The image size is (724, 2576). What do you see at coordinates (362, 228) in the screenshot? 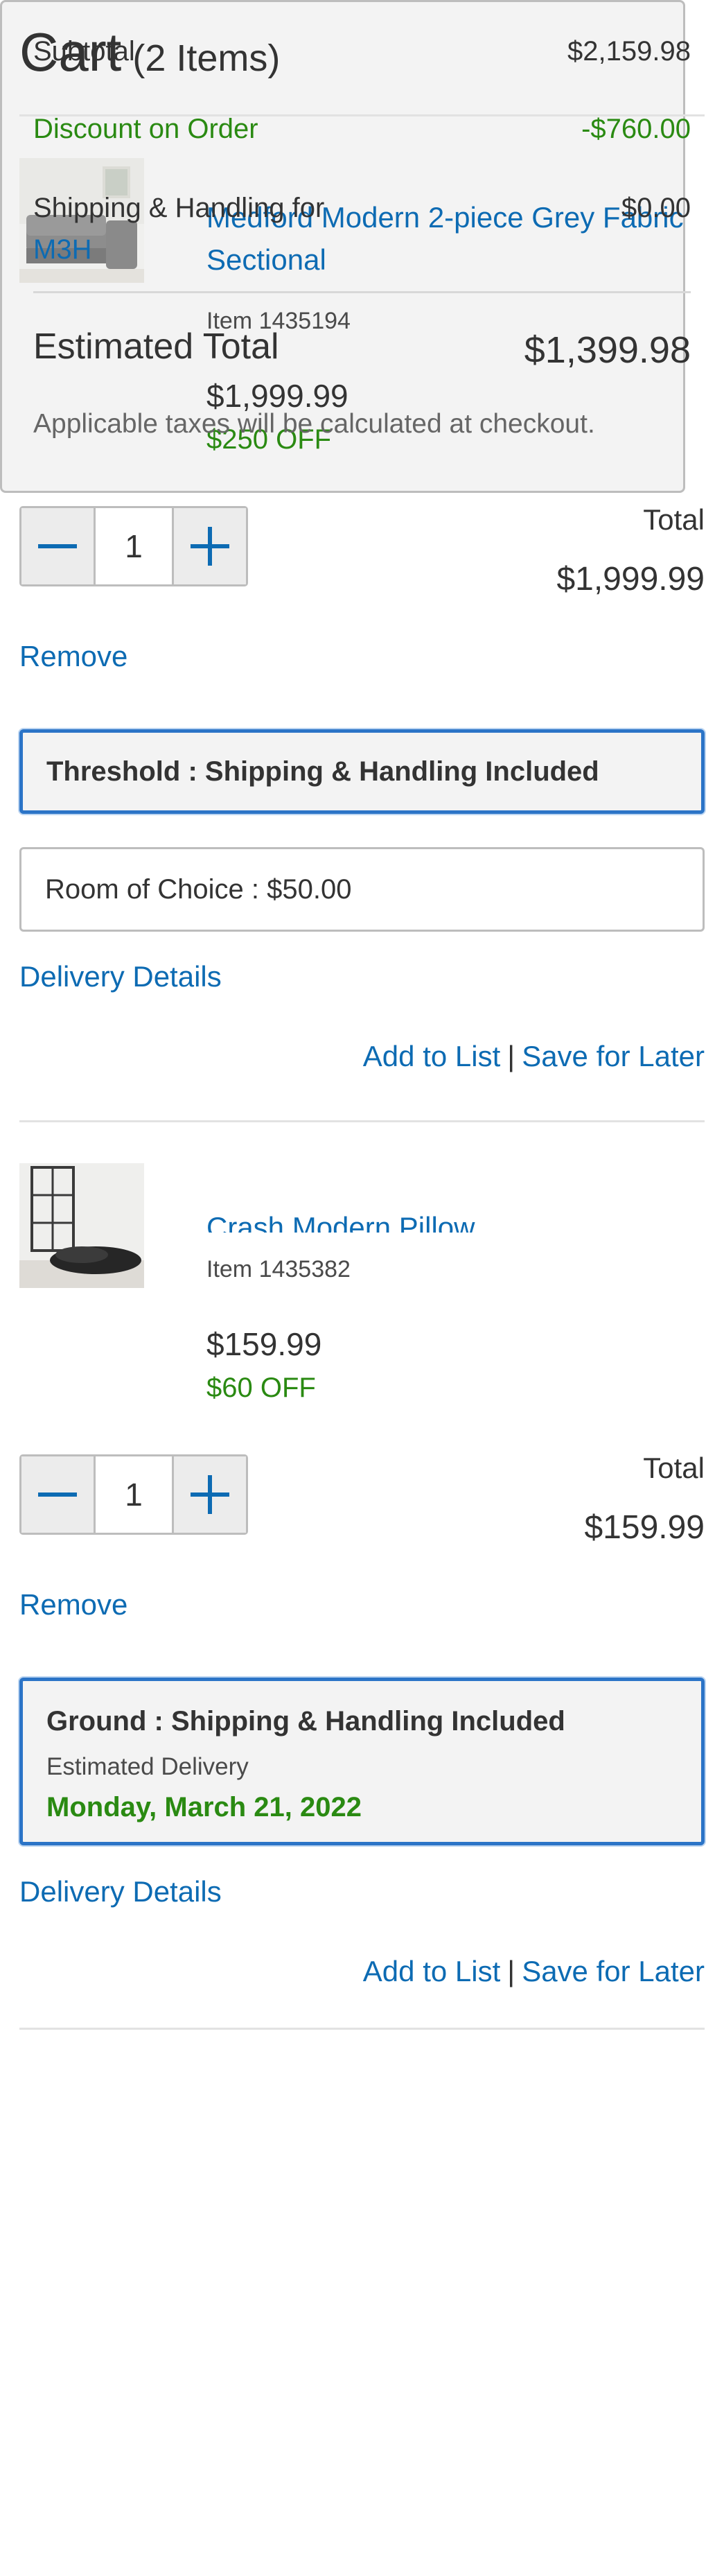
I see `shipping-row: Shipping & Handling for M3H $0.00` at bounding box center [362, 228].